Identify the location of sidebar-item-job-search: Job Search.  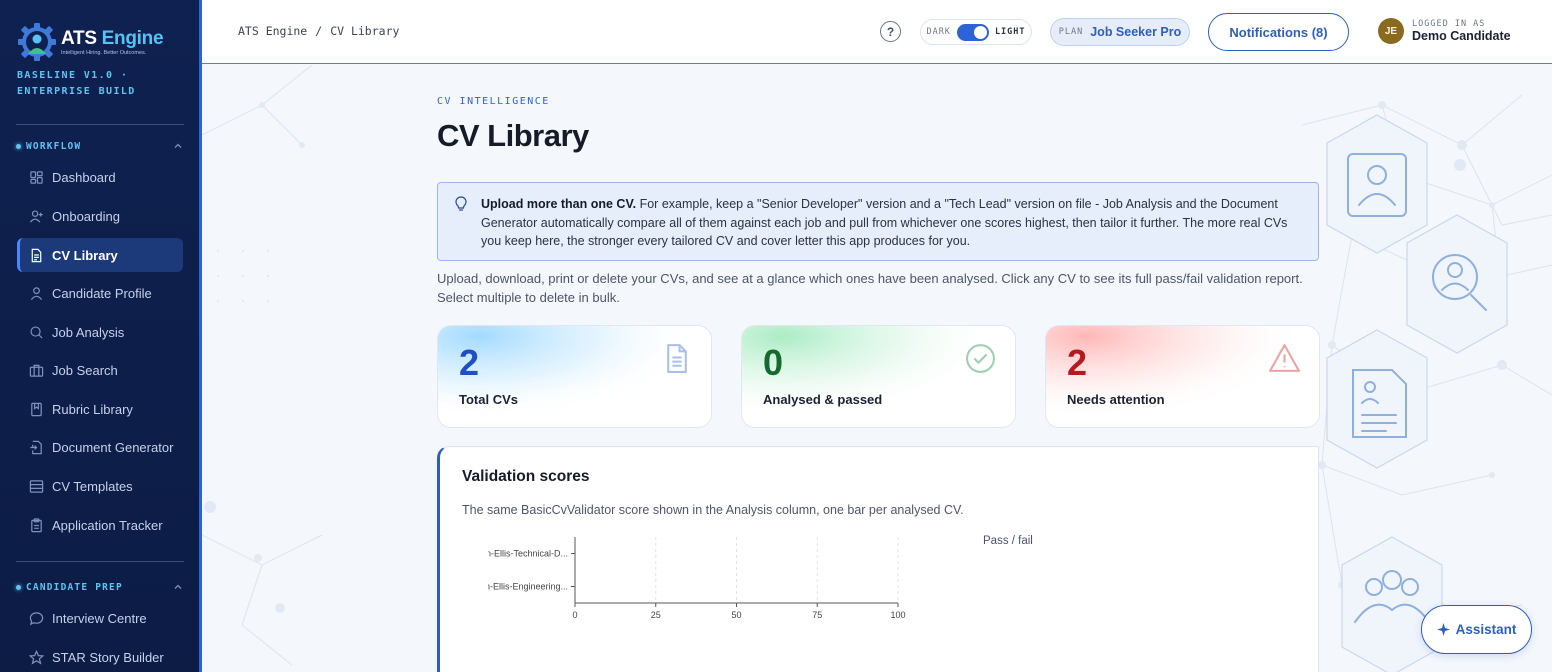
(100, 370).